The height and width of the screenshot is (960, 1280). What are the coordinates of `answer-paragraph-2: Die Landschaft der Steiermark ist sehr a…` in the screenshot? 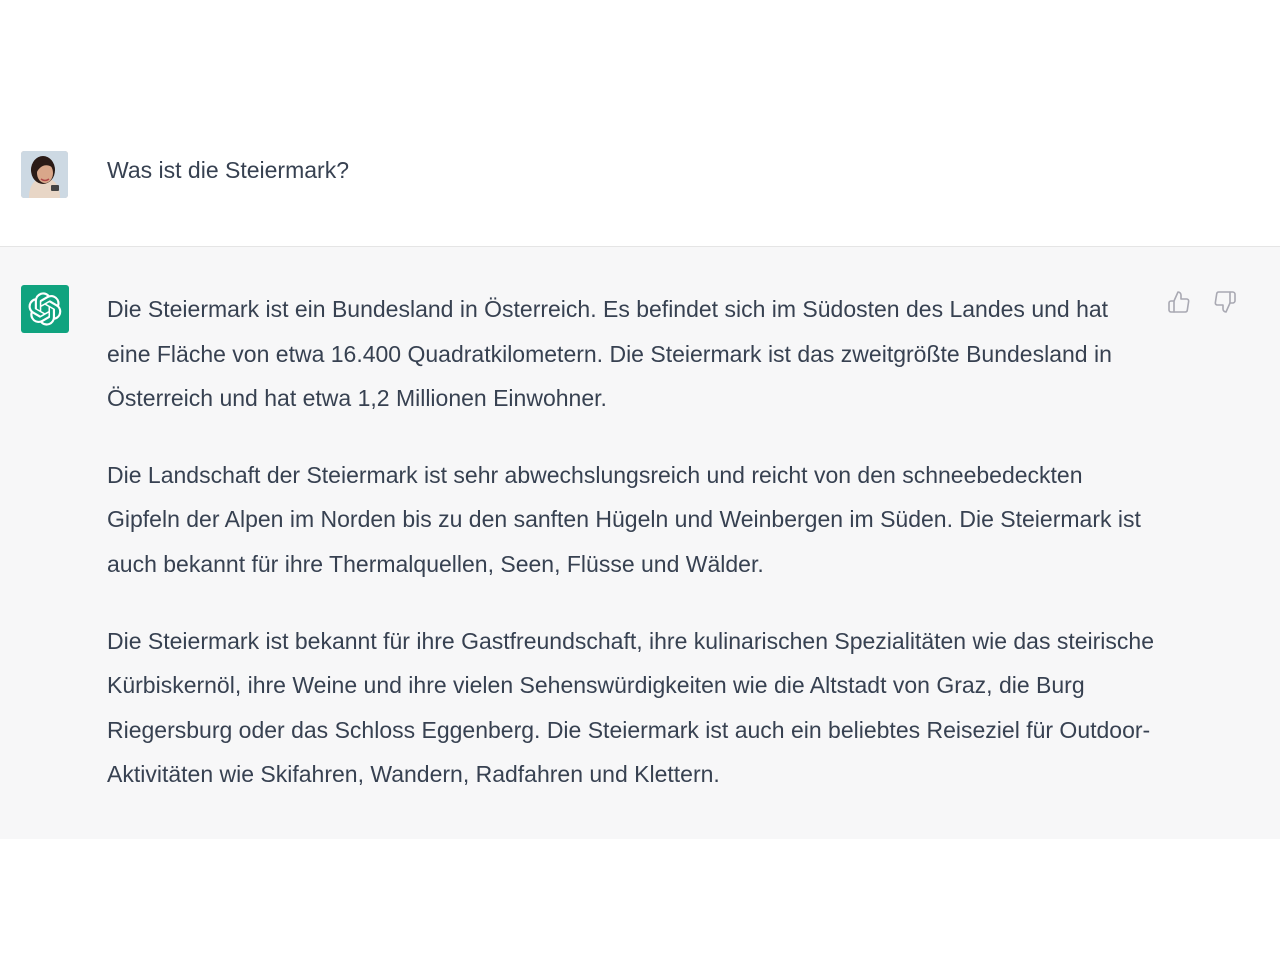 It's located at (624, 519).